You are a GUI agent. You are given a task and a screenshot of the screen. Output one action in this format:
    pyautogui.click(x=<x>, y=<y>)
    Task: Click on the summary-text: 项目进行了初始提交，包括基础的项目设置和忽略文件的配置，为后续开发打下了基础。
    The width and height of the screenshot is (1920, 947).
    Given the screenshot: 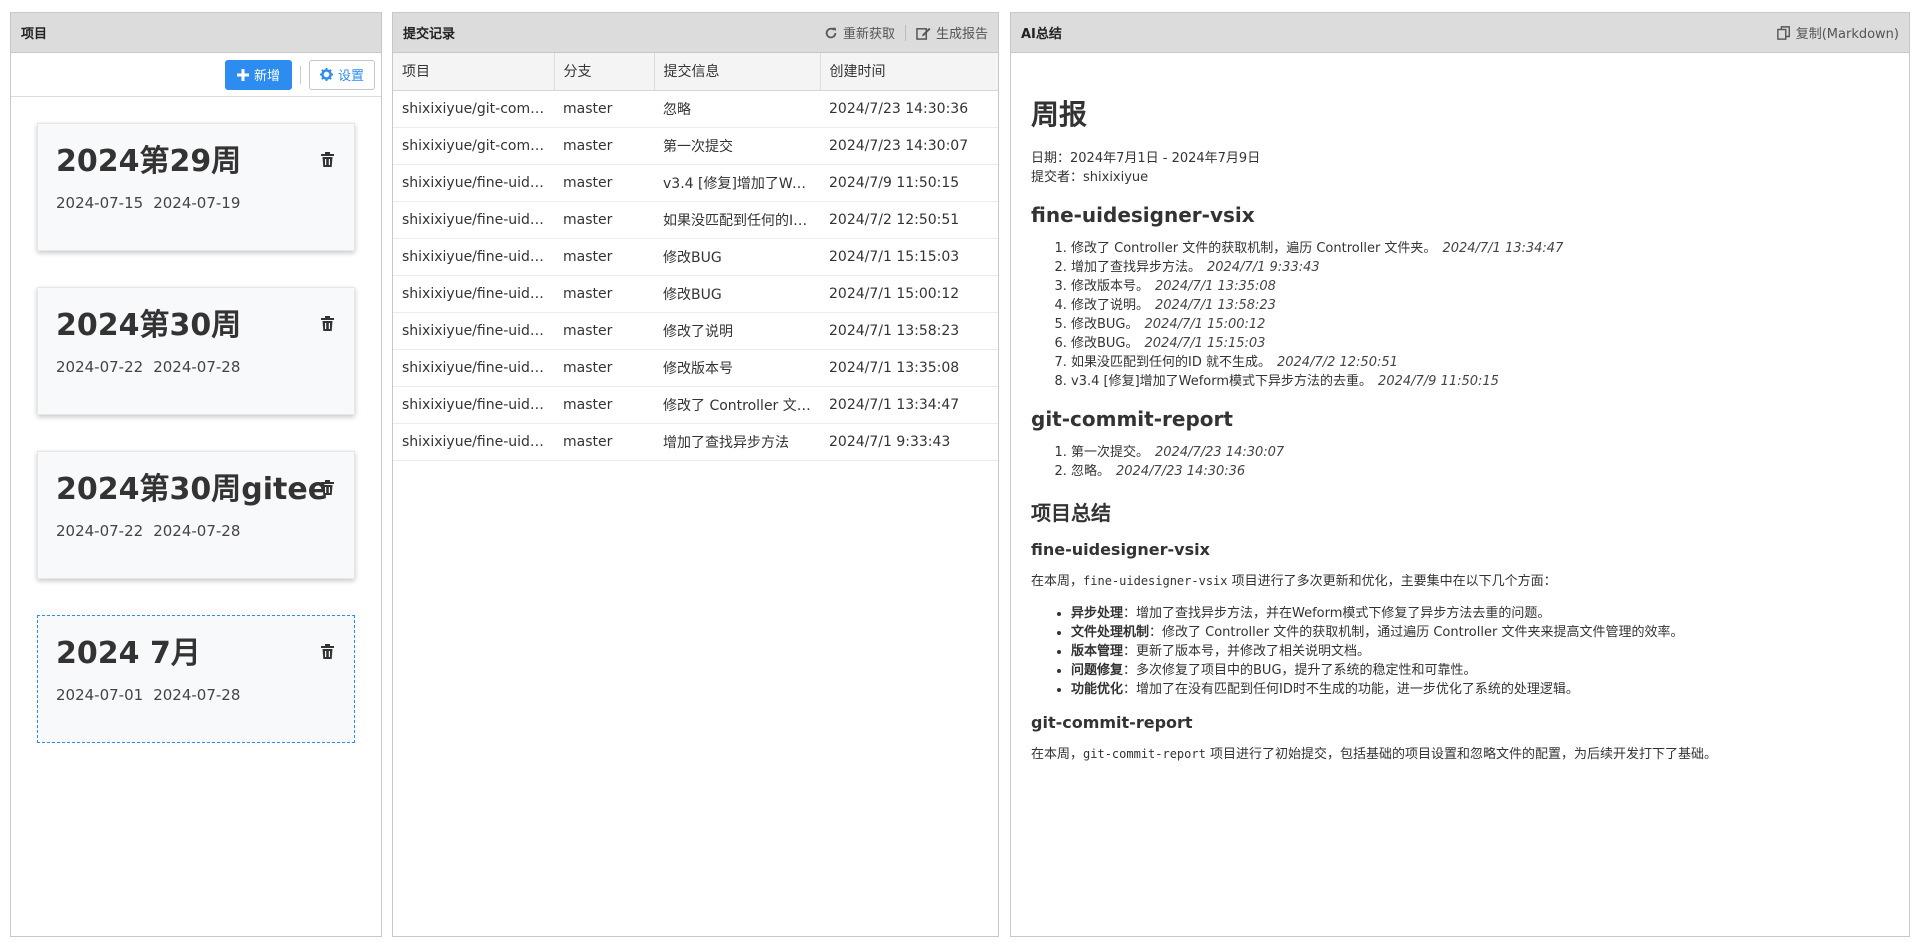 What is the action you would take?
    pyautogui.click(x=1461, y=754)
    